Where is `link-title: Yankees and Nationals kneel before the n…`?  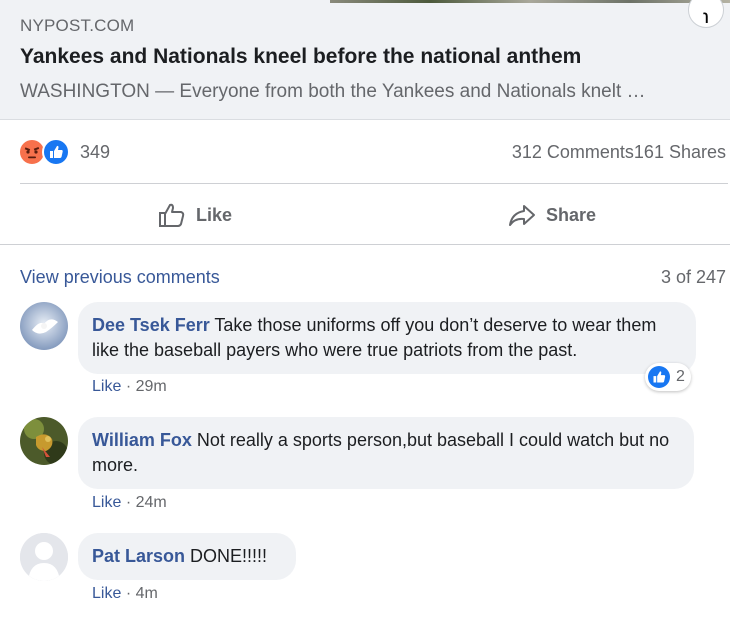
link-title: Yankees and Nationals kneel before the n… is located at coordinates (300, 57).